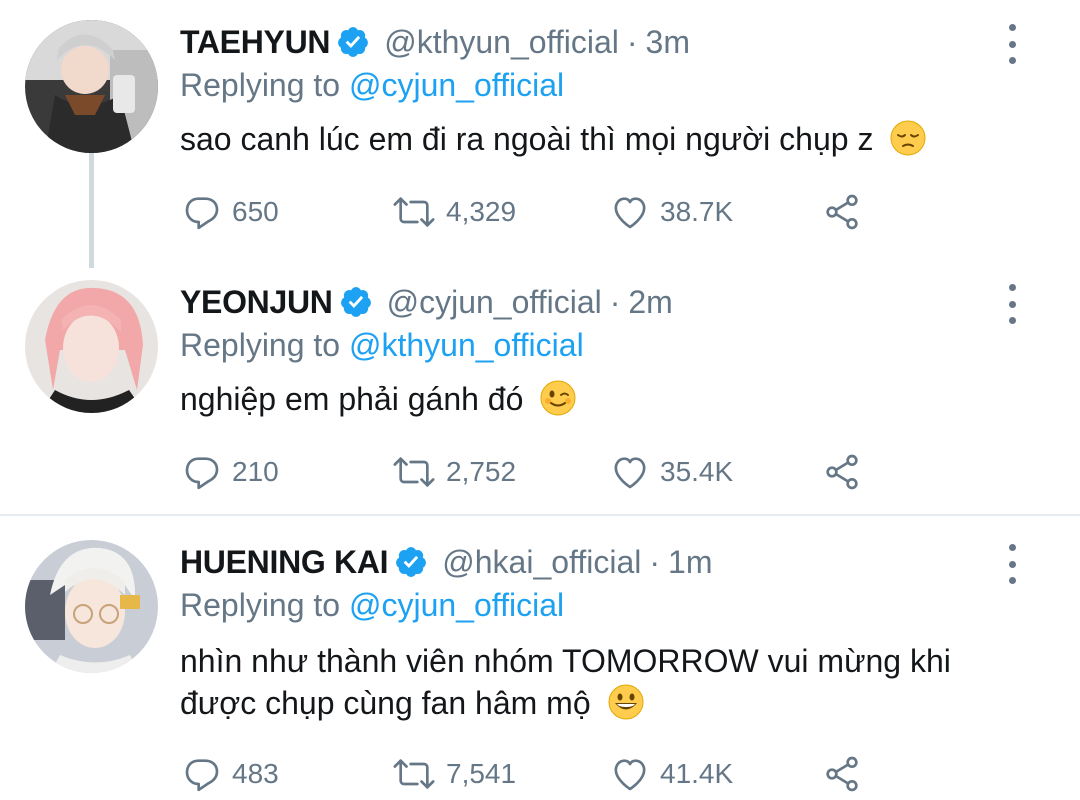 This screenshot has width=1080, height=800. Describe the element at coordinates (481, 471) in the screenshot. I see `retweet-count: 2,752` at that location.